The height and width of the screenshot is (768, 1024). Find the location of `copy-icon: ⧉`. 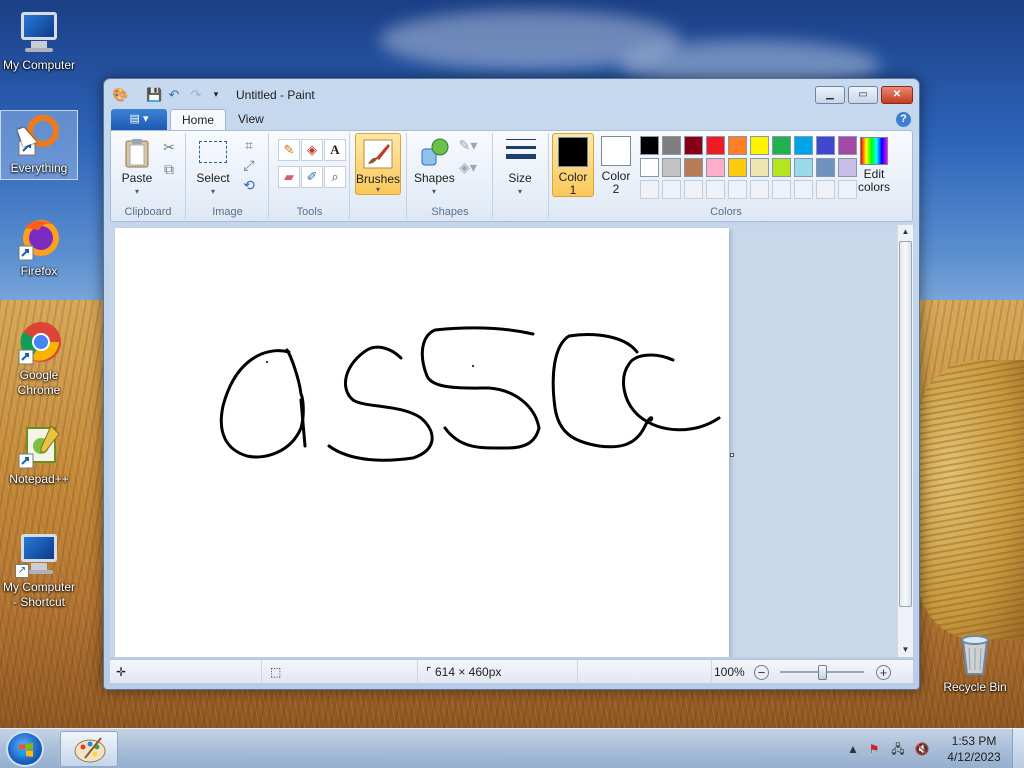

copy-icon: ⧉ is located at coordinates (169, 169).